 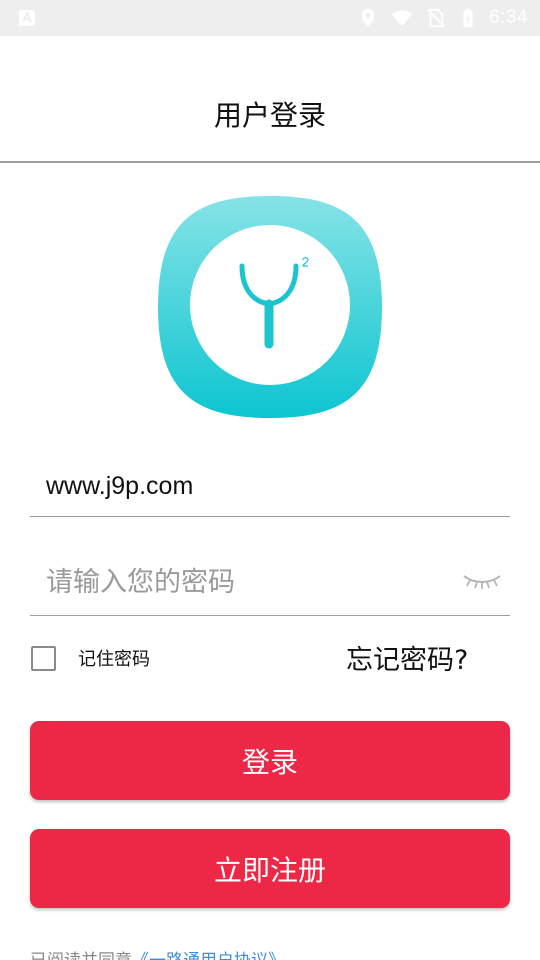 What do you see at coordinates (114, 659) in the screenshot?
I see `remember-label: 记住密码` at bounding box center [114, 659].